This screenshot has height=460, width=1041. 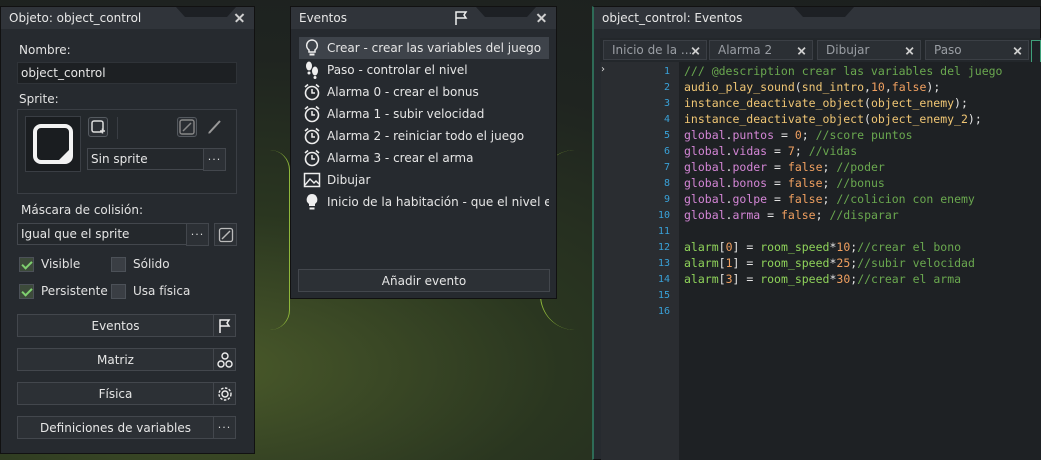 I want to click on line-number: 10, so click(x=663, y=215).